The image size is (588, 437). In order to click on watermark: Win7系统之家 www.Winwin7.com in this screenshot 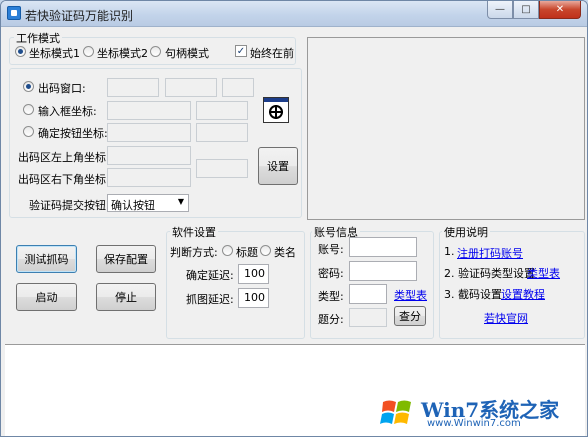, I will do `click(479, 412)`.